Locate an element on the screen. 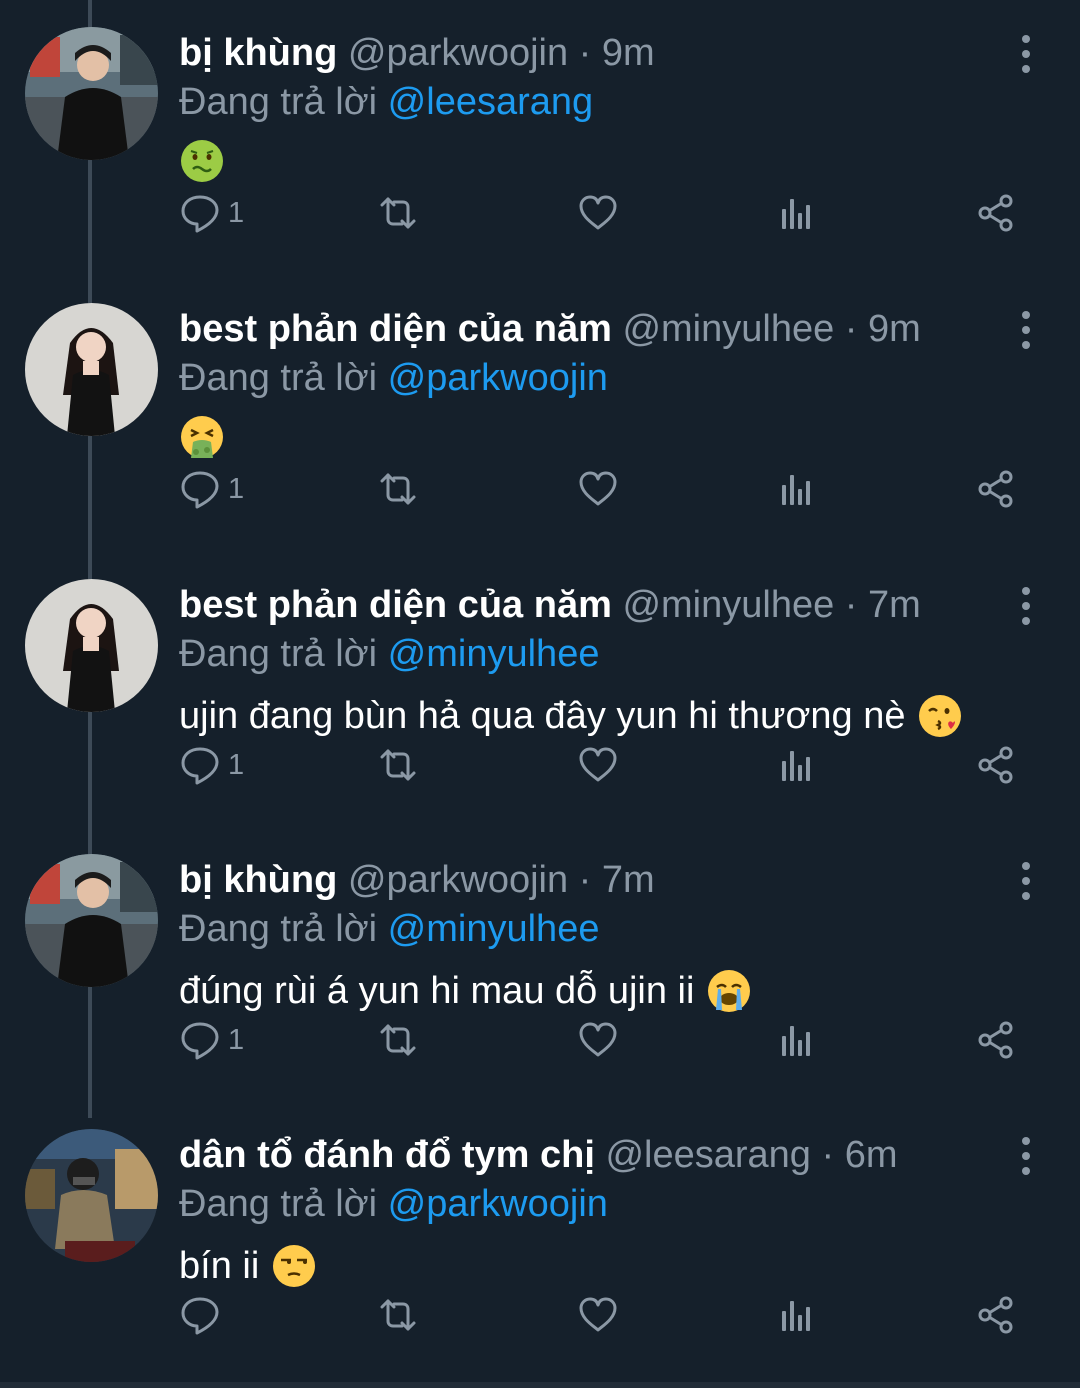 The width and height of the screenshot is (1080, 1388). tweet-text is located at coordinates (202, 161).